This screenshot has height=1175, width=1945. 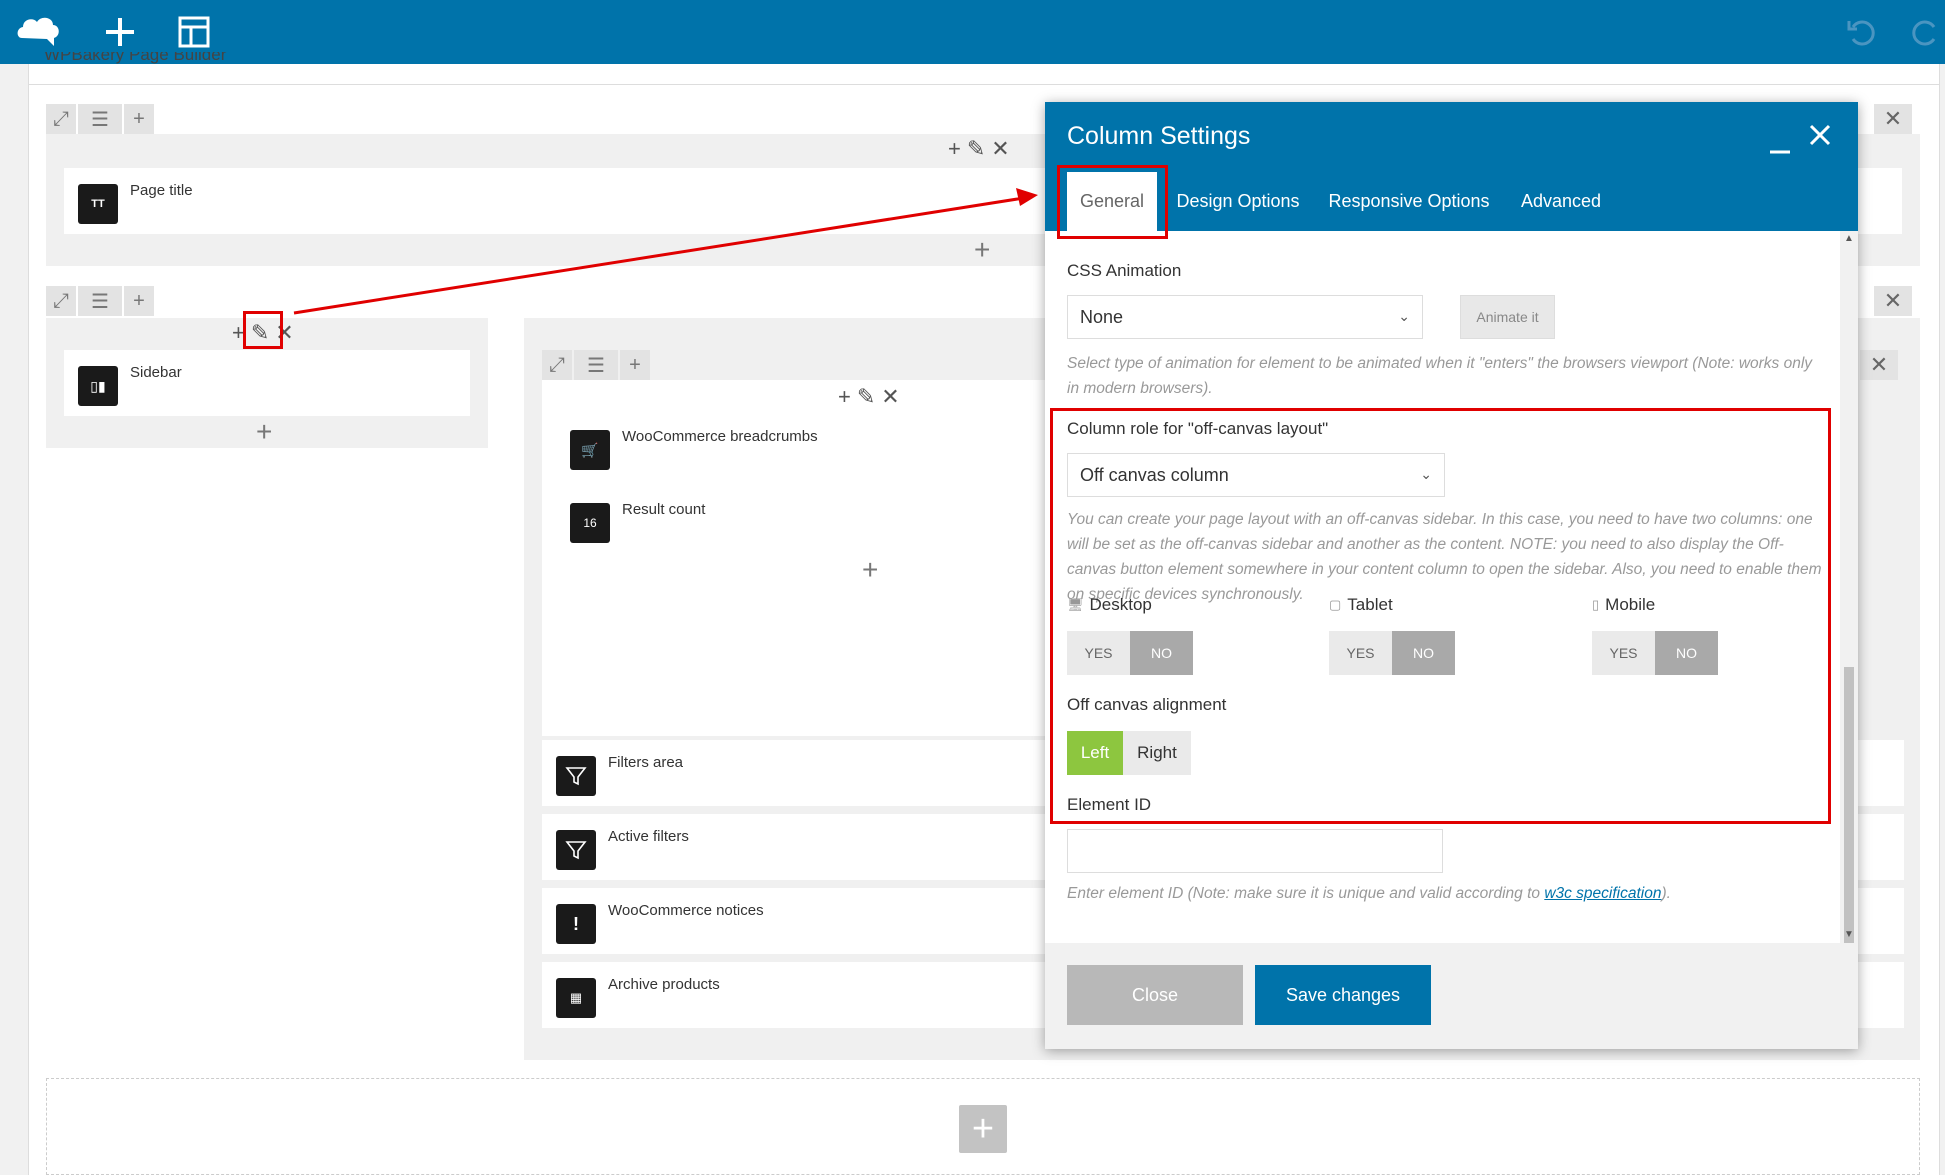 I want to click on annotation-box-offcanvas-settings, so click(x=1440, y=616).